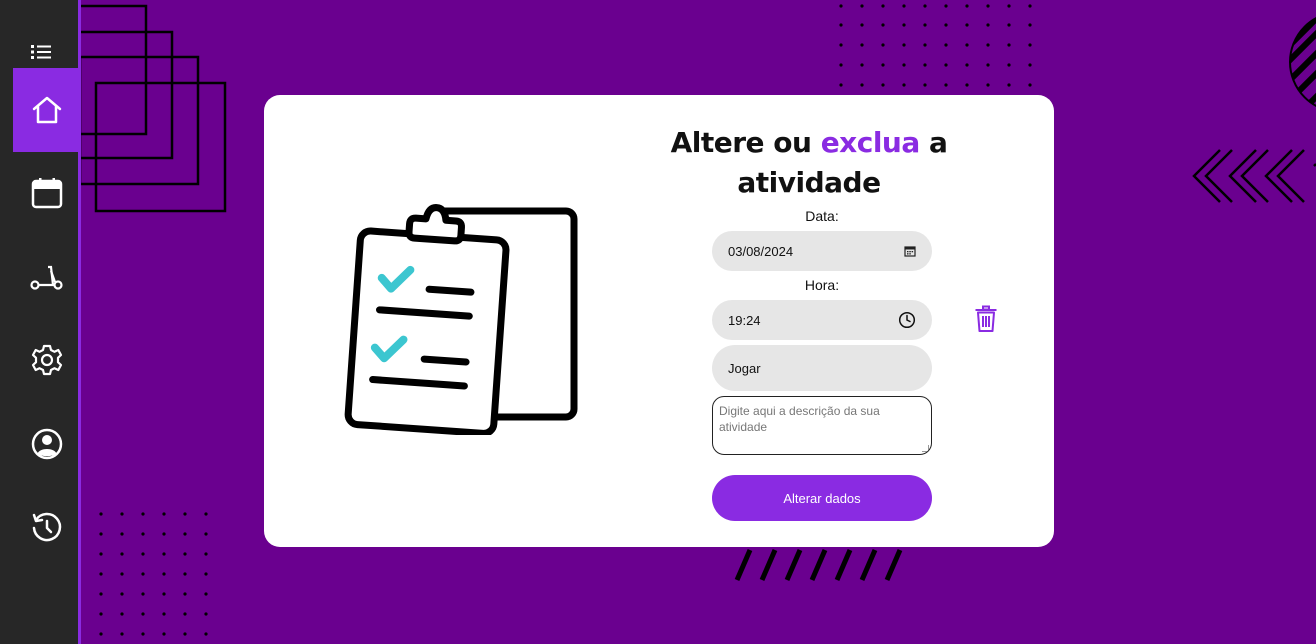  Describe the element at coordinates (986, 319) in the screenshot. I see `trash-icon` at that location.